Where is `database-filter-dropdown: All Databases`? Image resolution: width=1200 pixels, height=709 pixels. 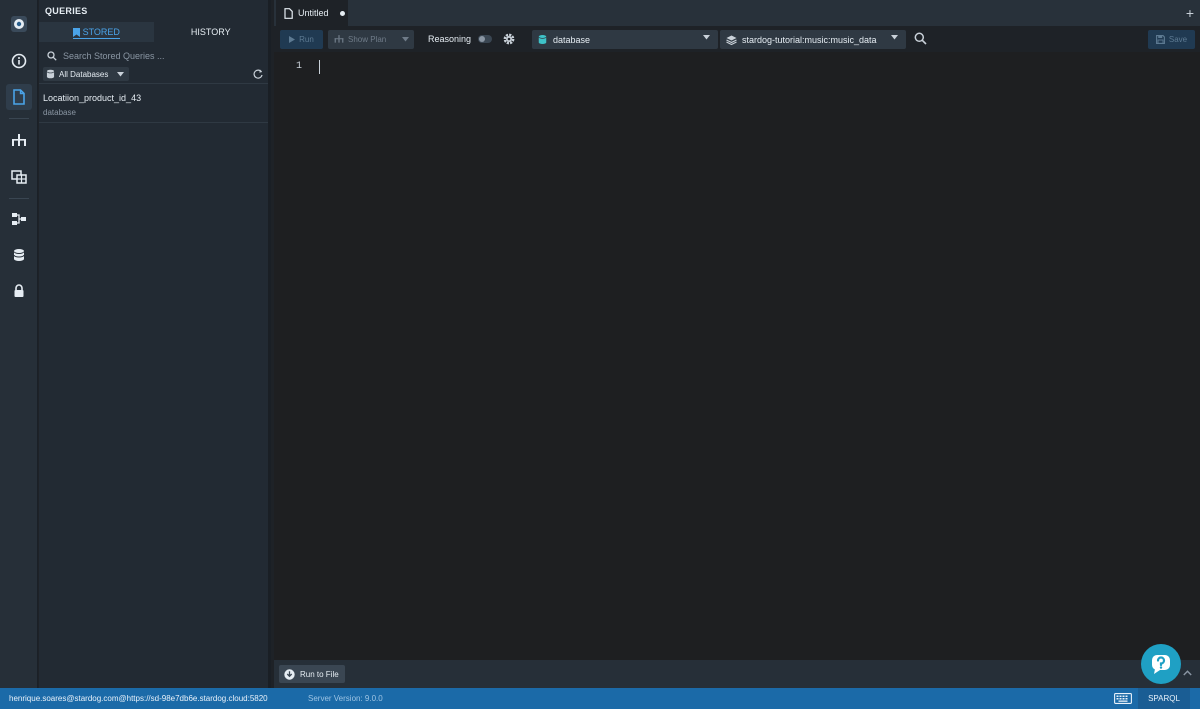 database-filter-dropdown: All Databases is located at coordinates (86, 74).